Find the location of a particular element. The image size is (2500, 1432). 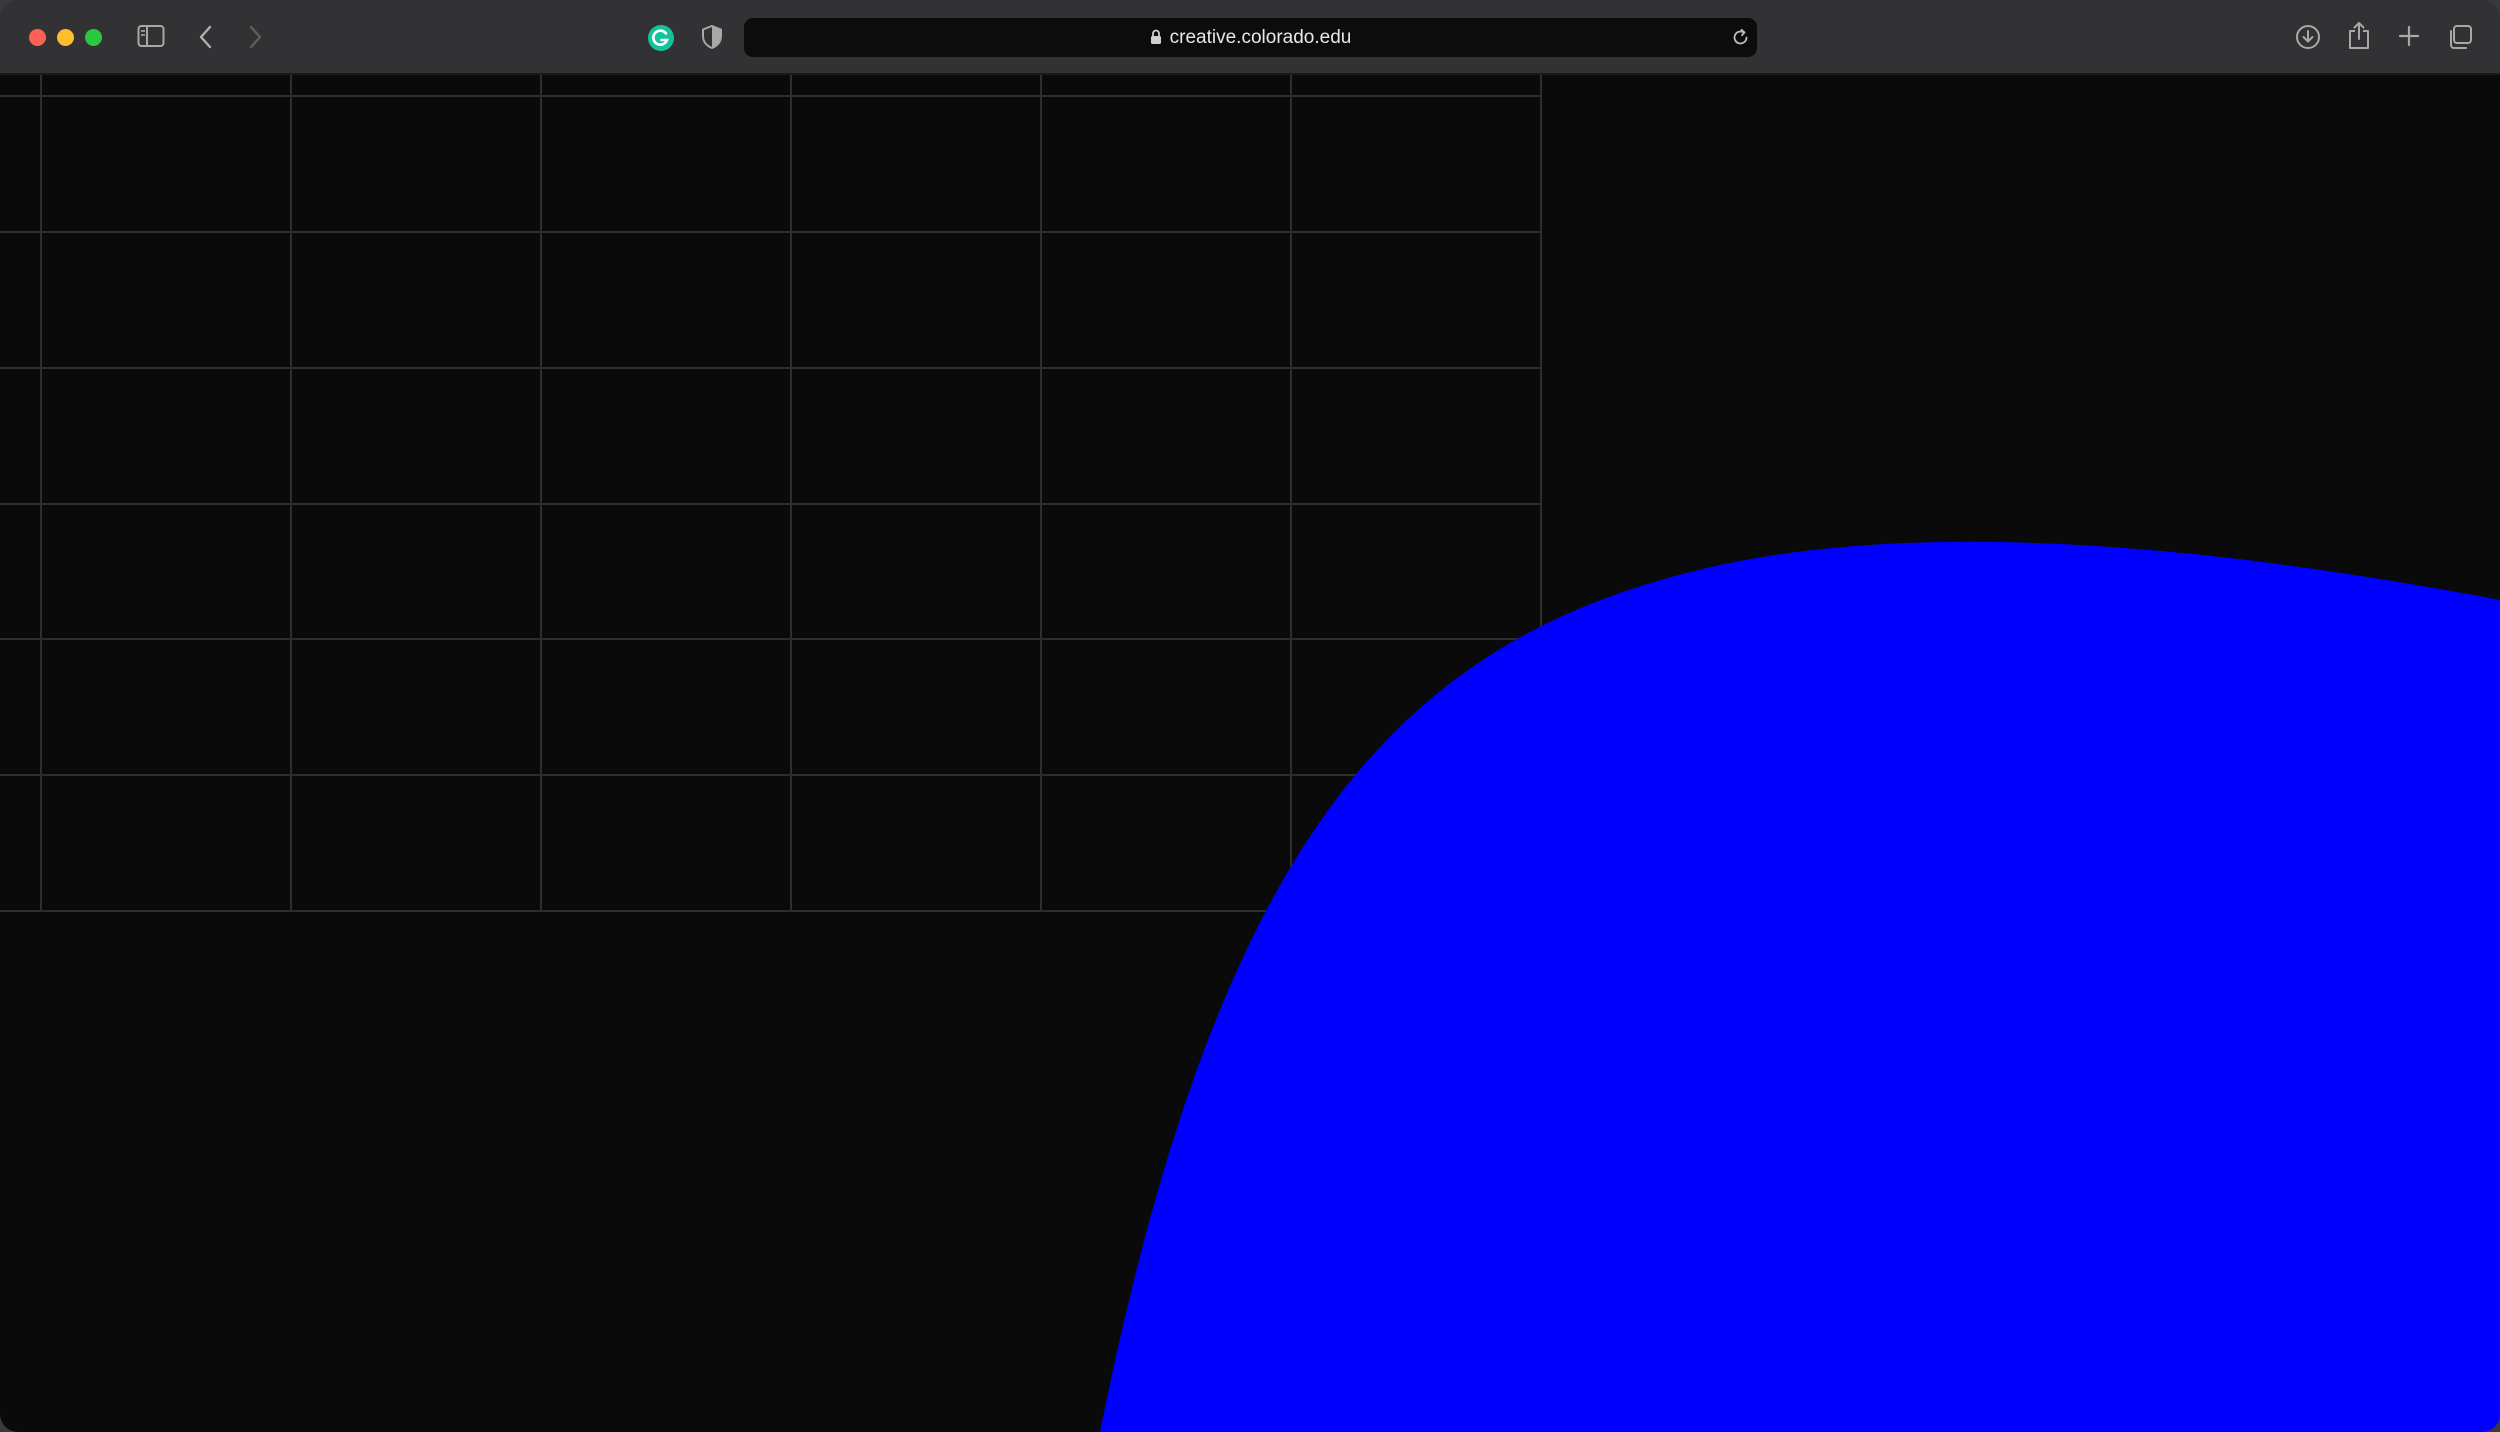

downloads-icon is located at coordinates (2308, 37).